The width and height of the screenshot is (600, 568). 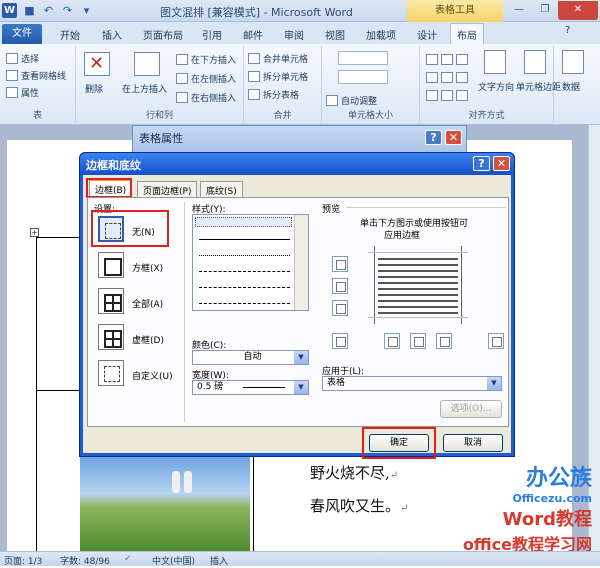 I want to click on proofing-icon: ✓, so click(x=128, y=559).